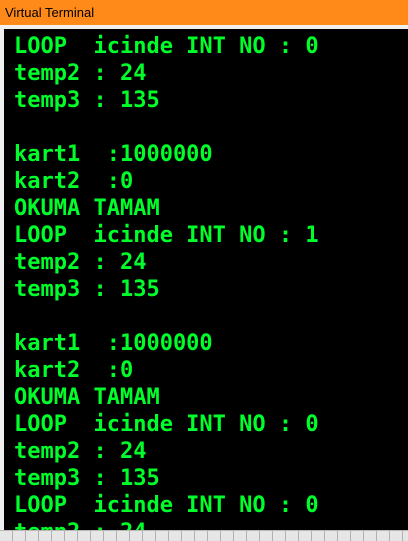 The height and width of the screenshot is (541, 408). What do you see at coordinates (50, 12) in the screenshot?
I see `window-title: Virtual Terminal` at bounding box center [50, 12].